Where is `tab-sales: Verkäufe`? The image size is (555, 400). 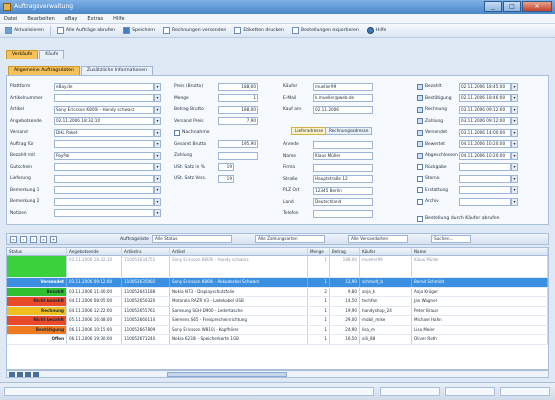 tab-sales: Verkäufe is located at coordinates (22, 54).